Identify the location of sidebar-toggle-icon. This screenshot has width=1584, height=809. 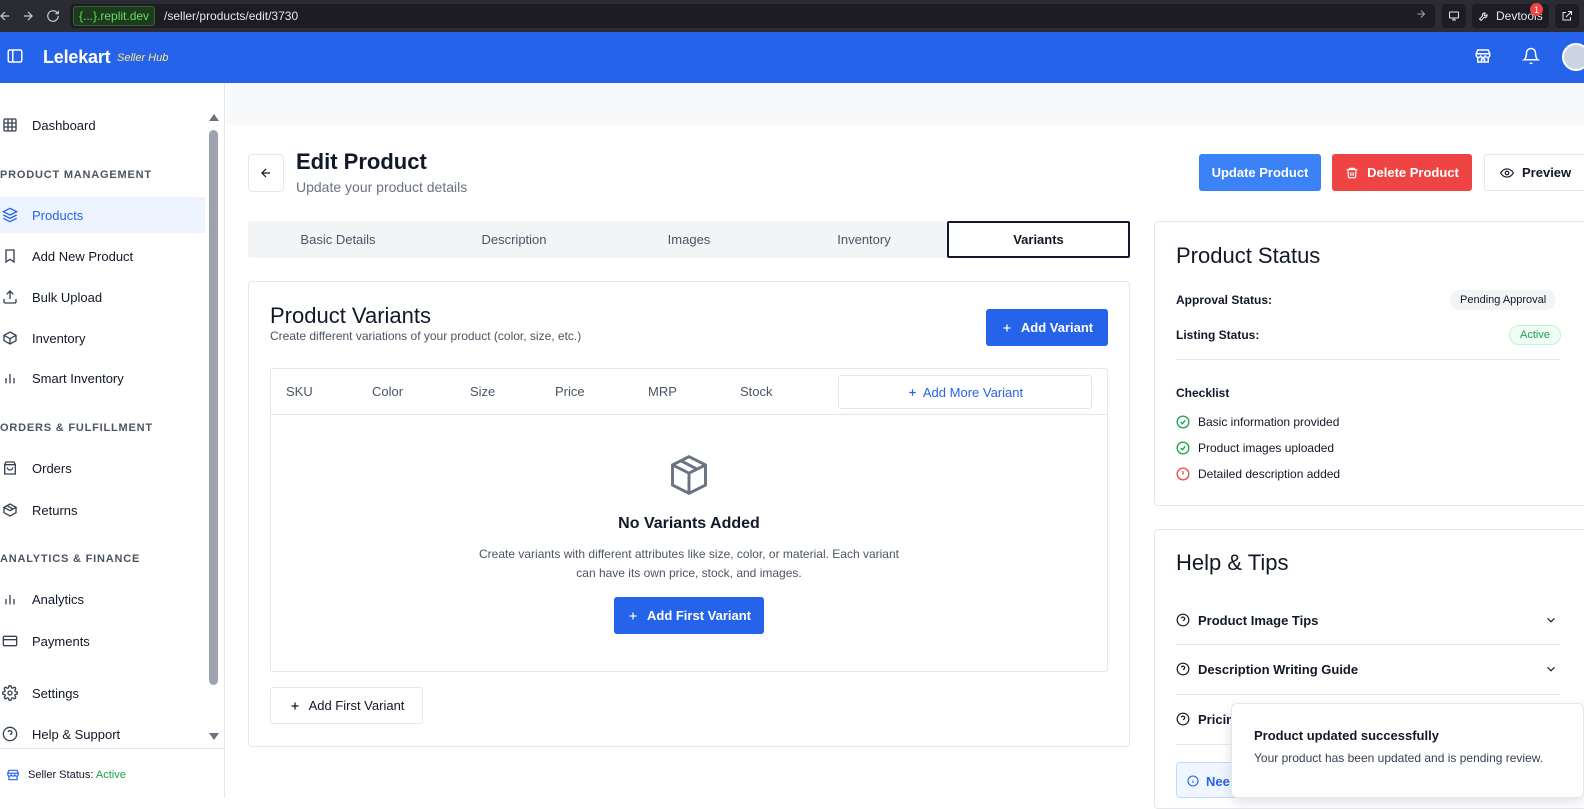
(16, 57).